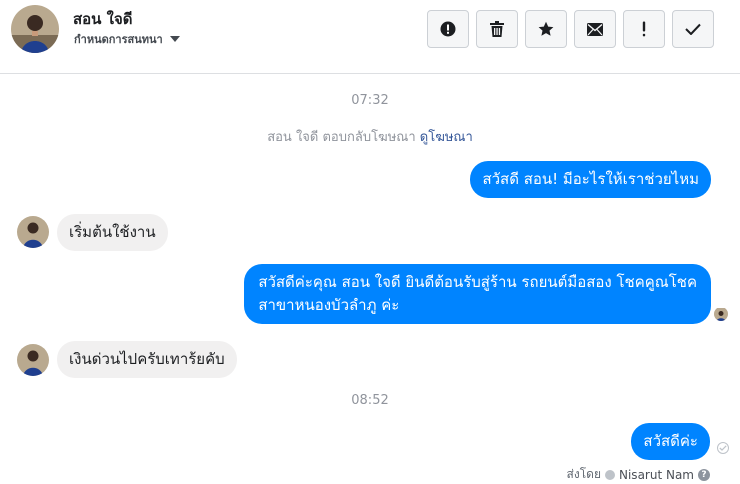 Image resolution: width=740 pixels, height=484 pixels. I want to click on follow-up-button, so click(644, 29).